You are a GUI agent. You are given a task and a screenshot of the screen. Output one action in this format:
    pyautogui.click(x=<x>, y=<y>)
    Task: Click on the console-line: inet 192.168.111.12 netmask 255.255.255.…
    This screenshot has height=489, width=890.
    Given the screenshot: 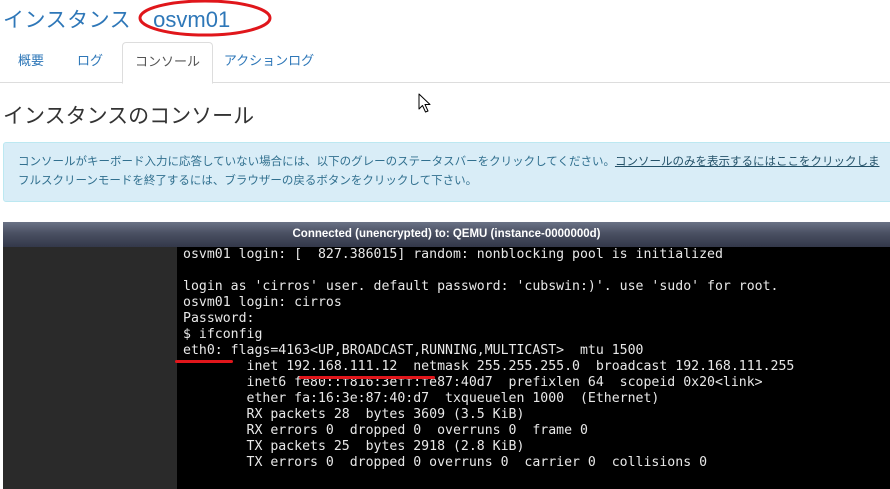 What is the action you would take?
    pyautogui.click(x=489, y=366)
    